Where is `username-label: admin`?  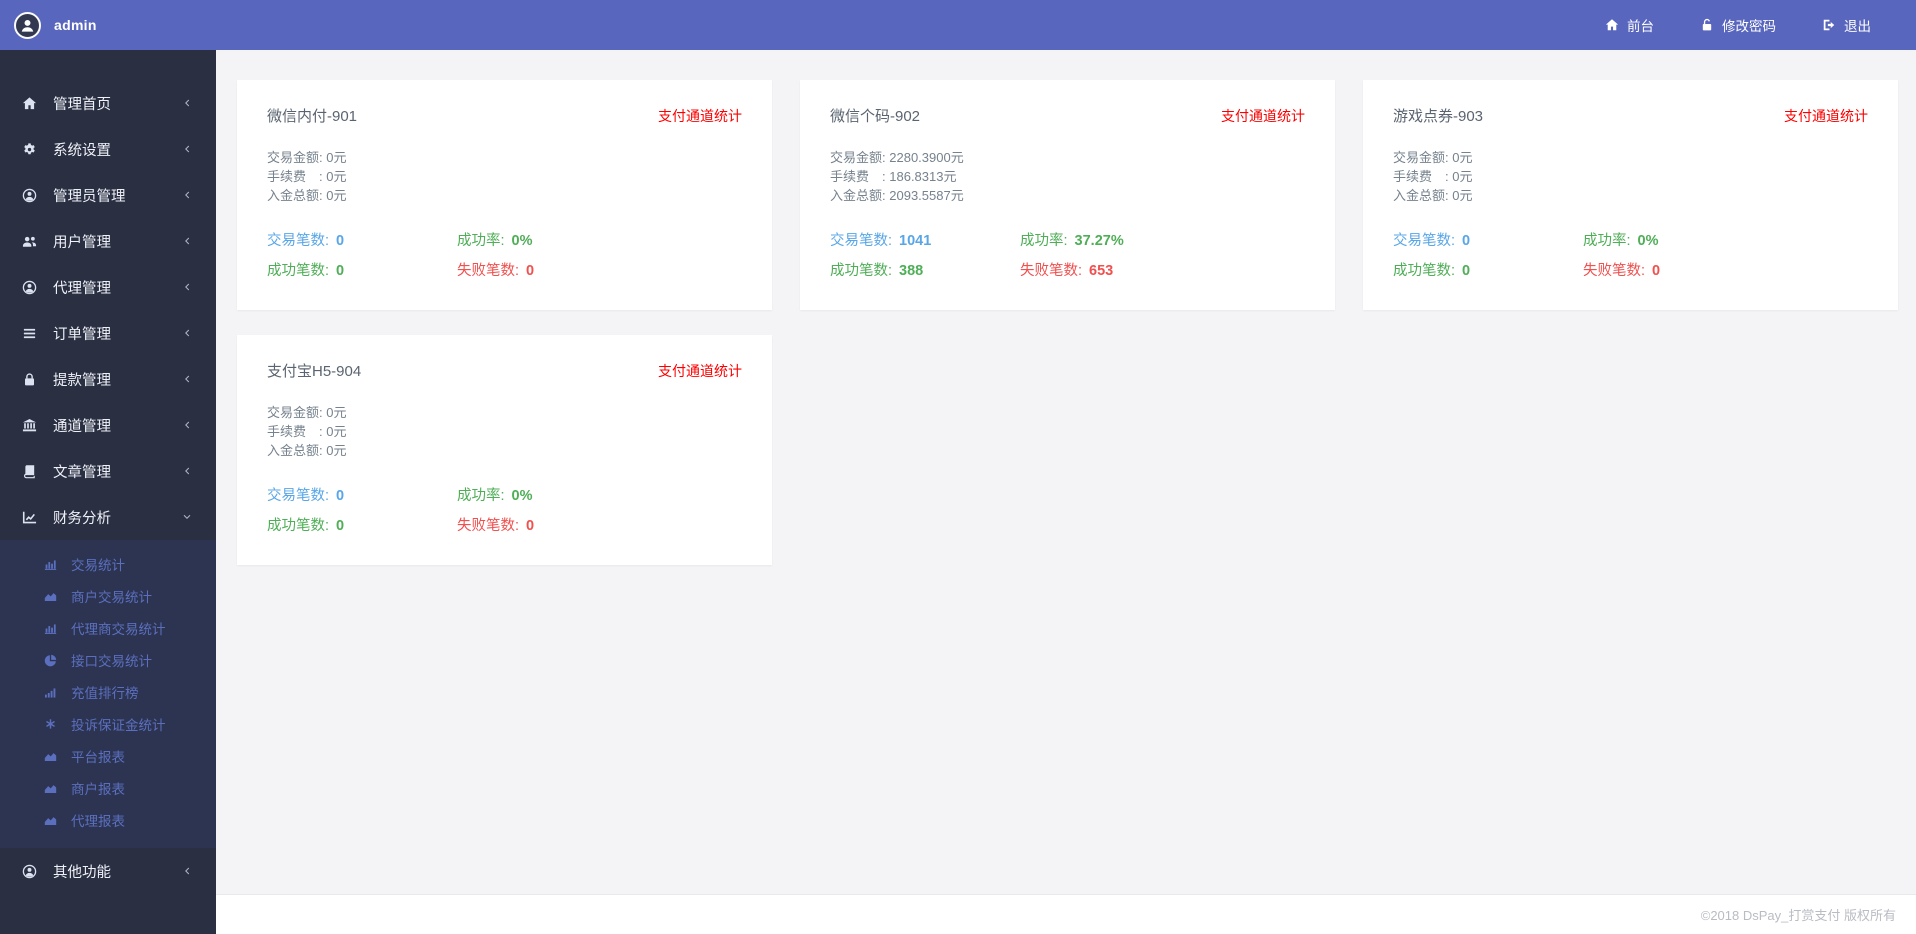
username-label: admin is located at coordinates (75, 25).